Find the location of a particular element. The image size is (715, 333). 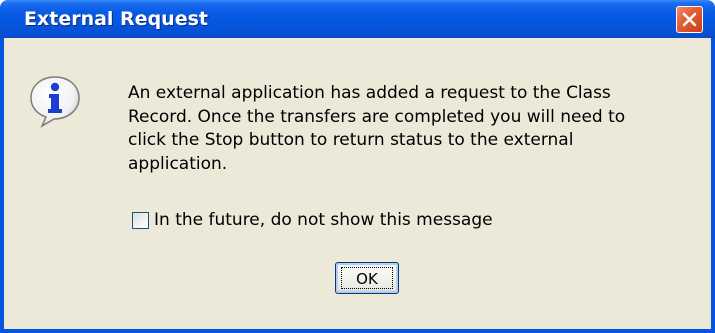

ok-button: OK is located at coordinates (367, 278).